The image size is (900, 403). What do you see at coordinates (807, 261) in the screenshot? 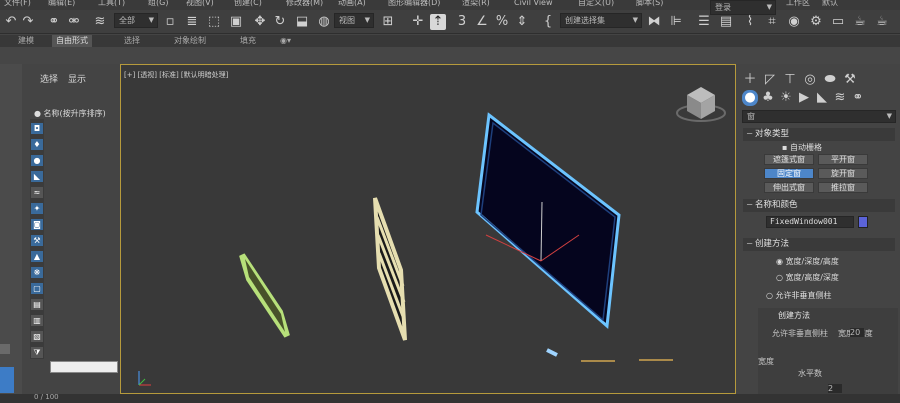
I see `width-depth-height-radio: ◉ 宽度/深度/高度` at bounding box center [807, 261].